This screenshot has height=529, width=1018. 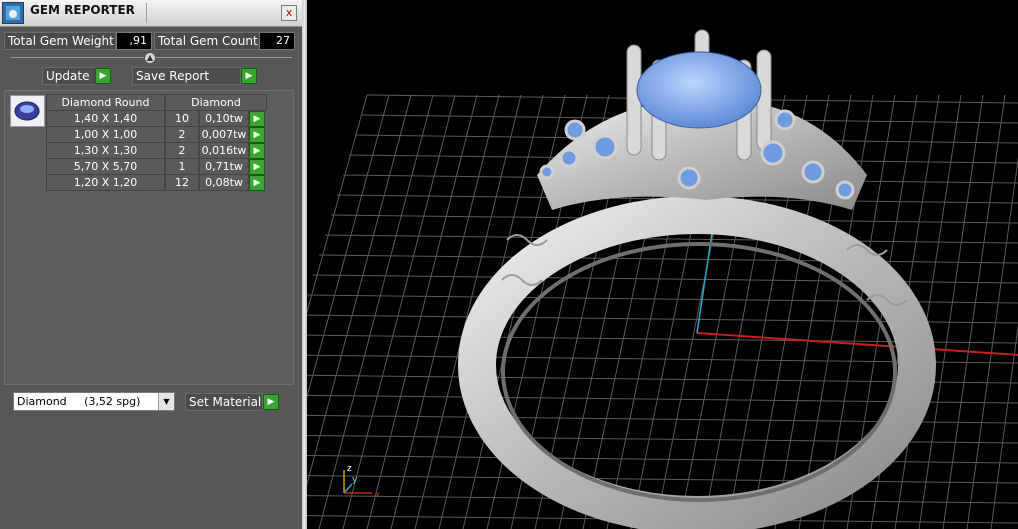 I want to click on gem-size-cell: 1,20 X 1,20, so click(x=105, y=182).